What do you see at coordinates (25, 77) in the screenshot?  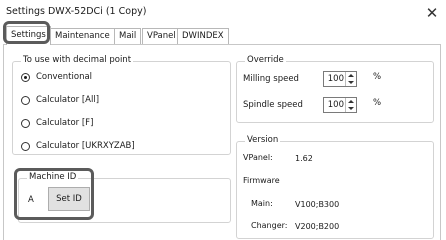 I see `radio-checked-icon` at bounding box center [25, 77].